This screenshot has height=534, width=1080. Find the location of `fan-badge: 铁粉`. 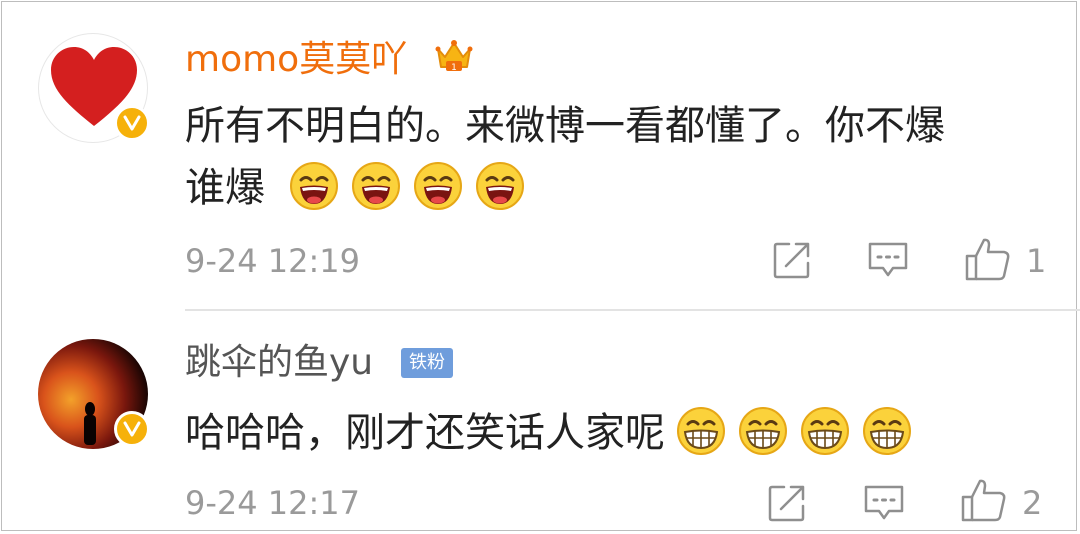

fan-badge: 铁粉 is located at coordinates (427, 363).